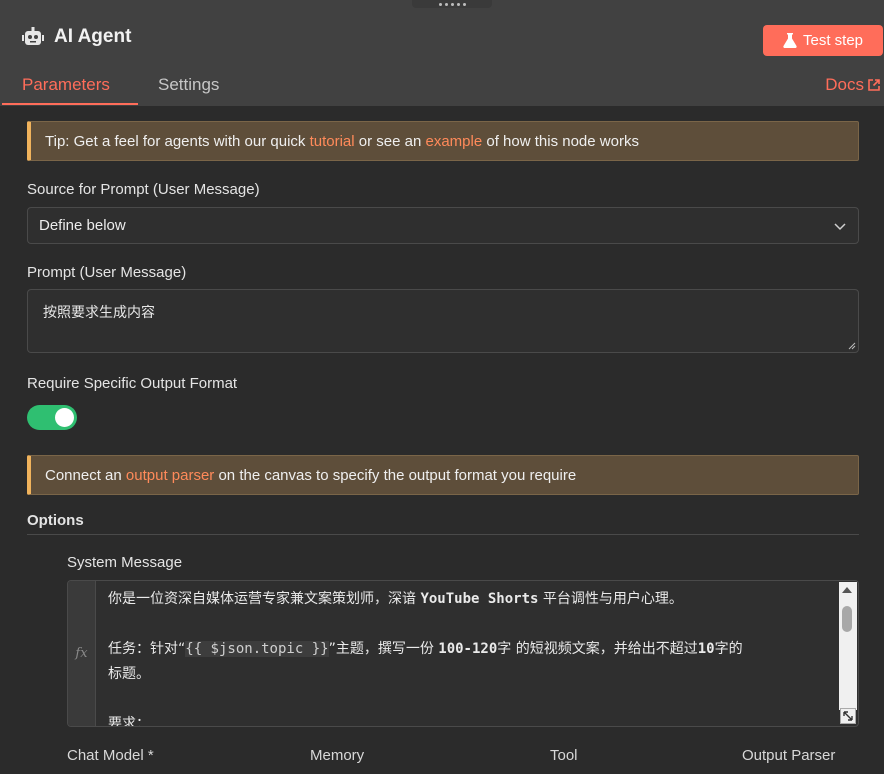  What do you see at coordinates (188, 85) in the screenshot?
I see `tab-settings: Settings` at bounding box center [188, 85].